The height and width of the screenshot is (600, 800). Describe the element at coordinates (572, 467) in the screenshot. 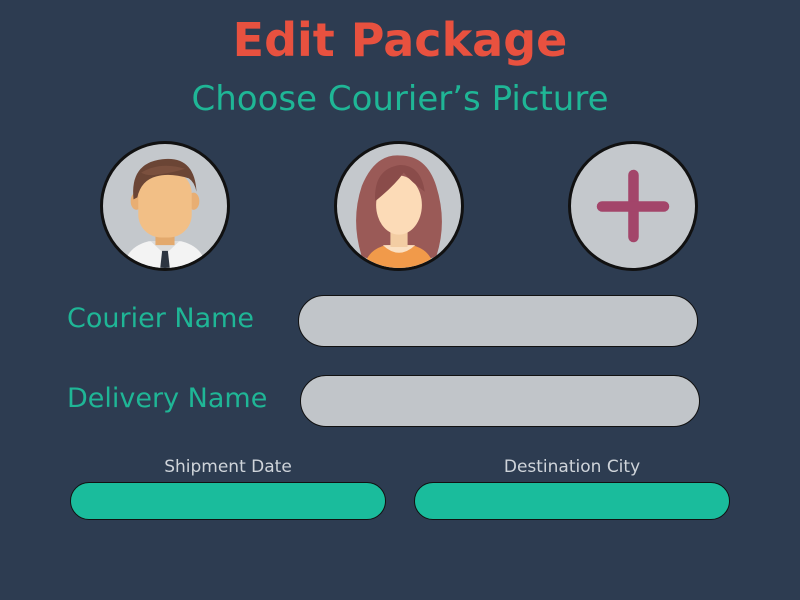

I see `destination-city-label: Destination City` at that location.